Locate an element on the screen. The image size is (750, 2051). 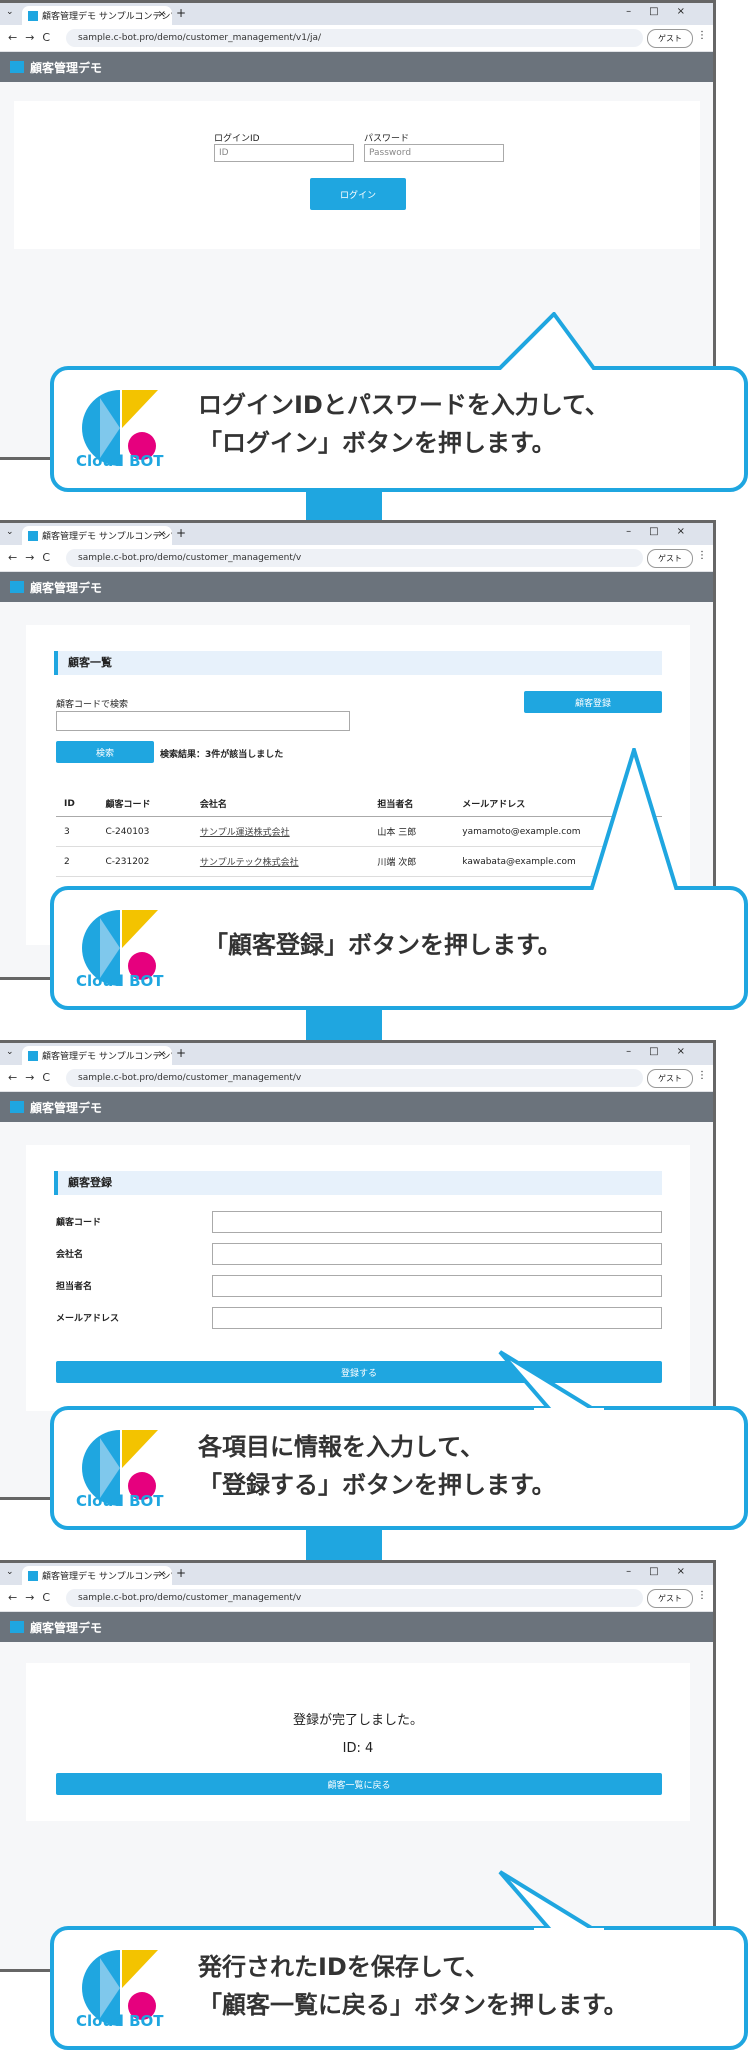
callout-text: 各項目に情報を入力して、「登録する」ボタンを押します。 is located at coordinates (377, 1466).